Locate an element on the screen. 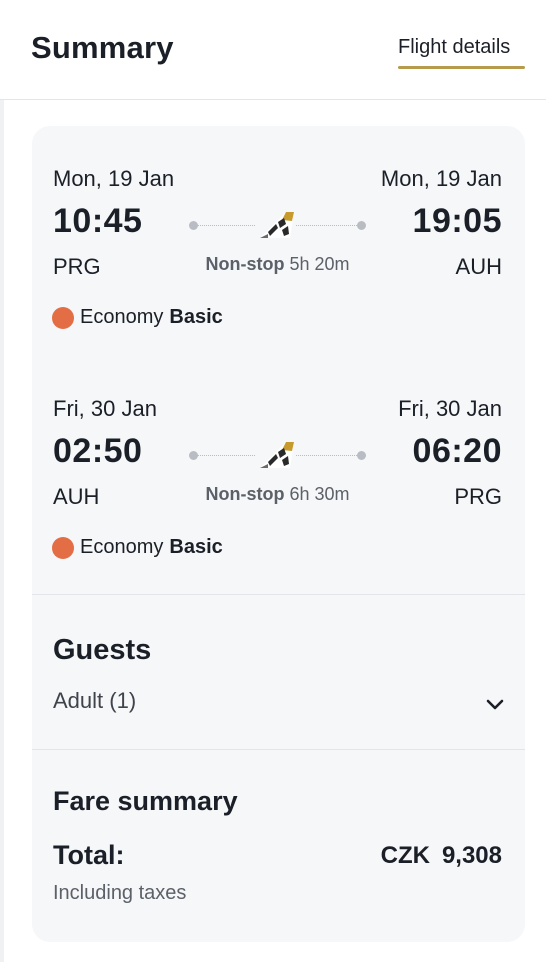  duration-label: 5h 20m is located at coordinates (319, 264).